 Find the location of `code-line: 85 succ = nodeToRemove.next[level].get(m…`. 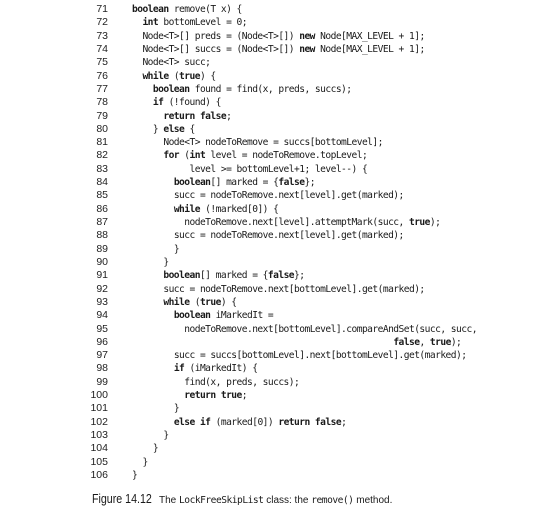

code-line: 85 succ = nodeToRemove.next[level].get(m… is located at coordinates (270, 195).